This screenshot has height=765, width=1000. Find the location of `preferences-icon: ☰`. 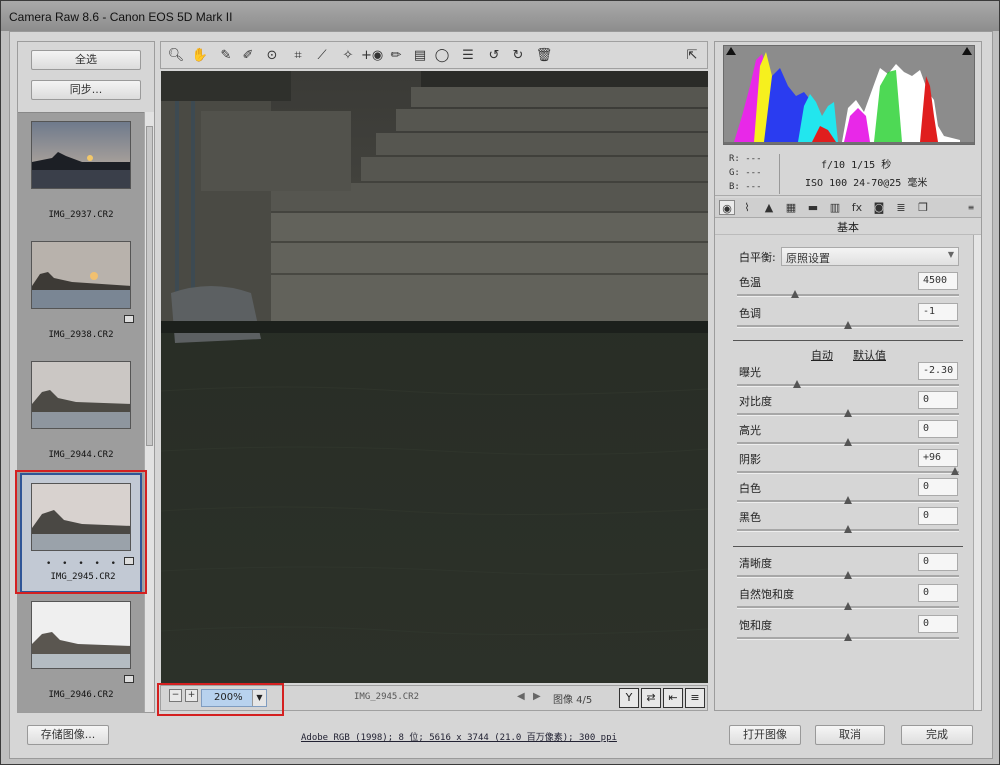

preferences-icon: ☰ is located at coordinates (468, 56).